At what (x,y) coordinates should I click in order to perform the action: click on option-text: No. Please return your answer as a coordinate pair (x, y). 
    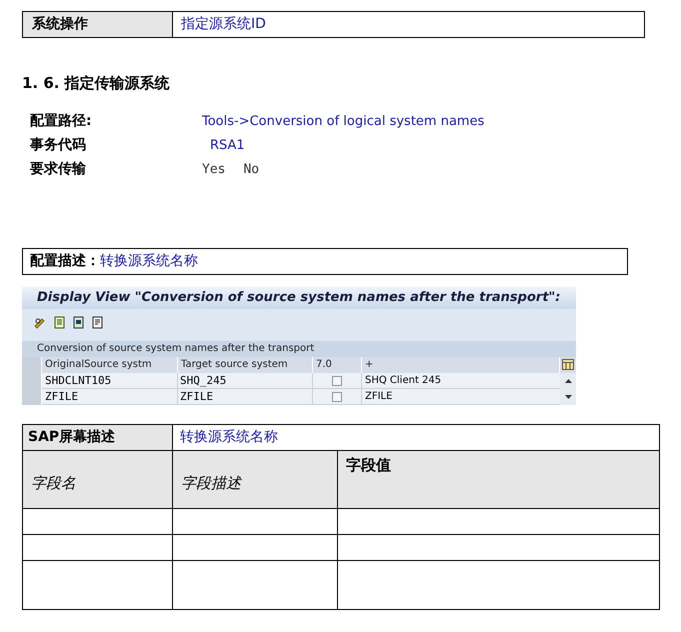
    Looking at the image, I should click on (251, 169).